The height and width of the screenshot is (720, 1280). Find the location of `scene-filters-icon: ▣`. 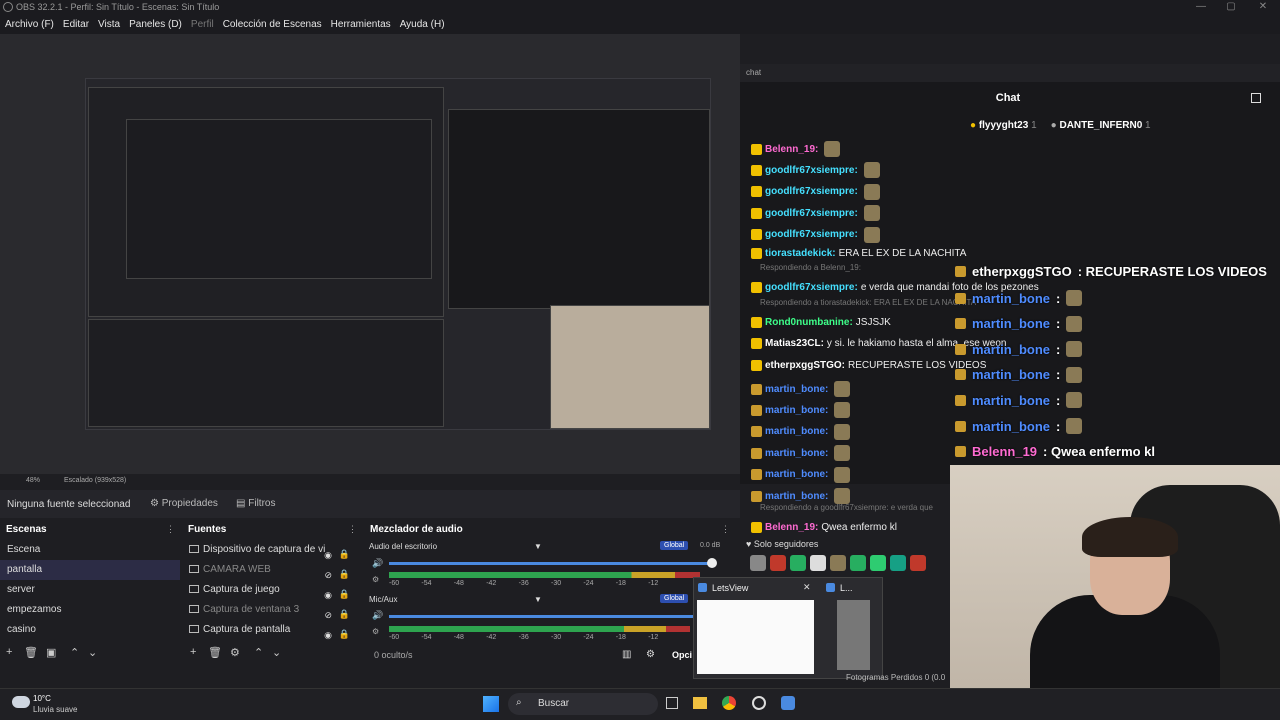

scene-filters-icon: ▣ is located at coordinates (51, 652).